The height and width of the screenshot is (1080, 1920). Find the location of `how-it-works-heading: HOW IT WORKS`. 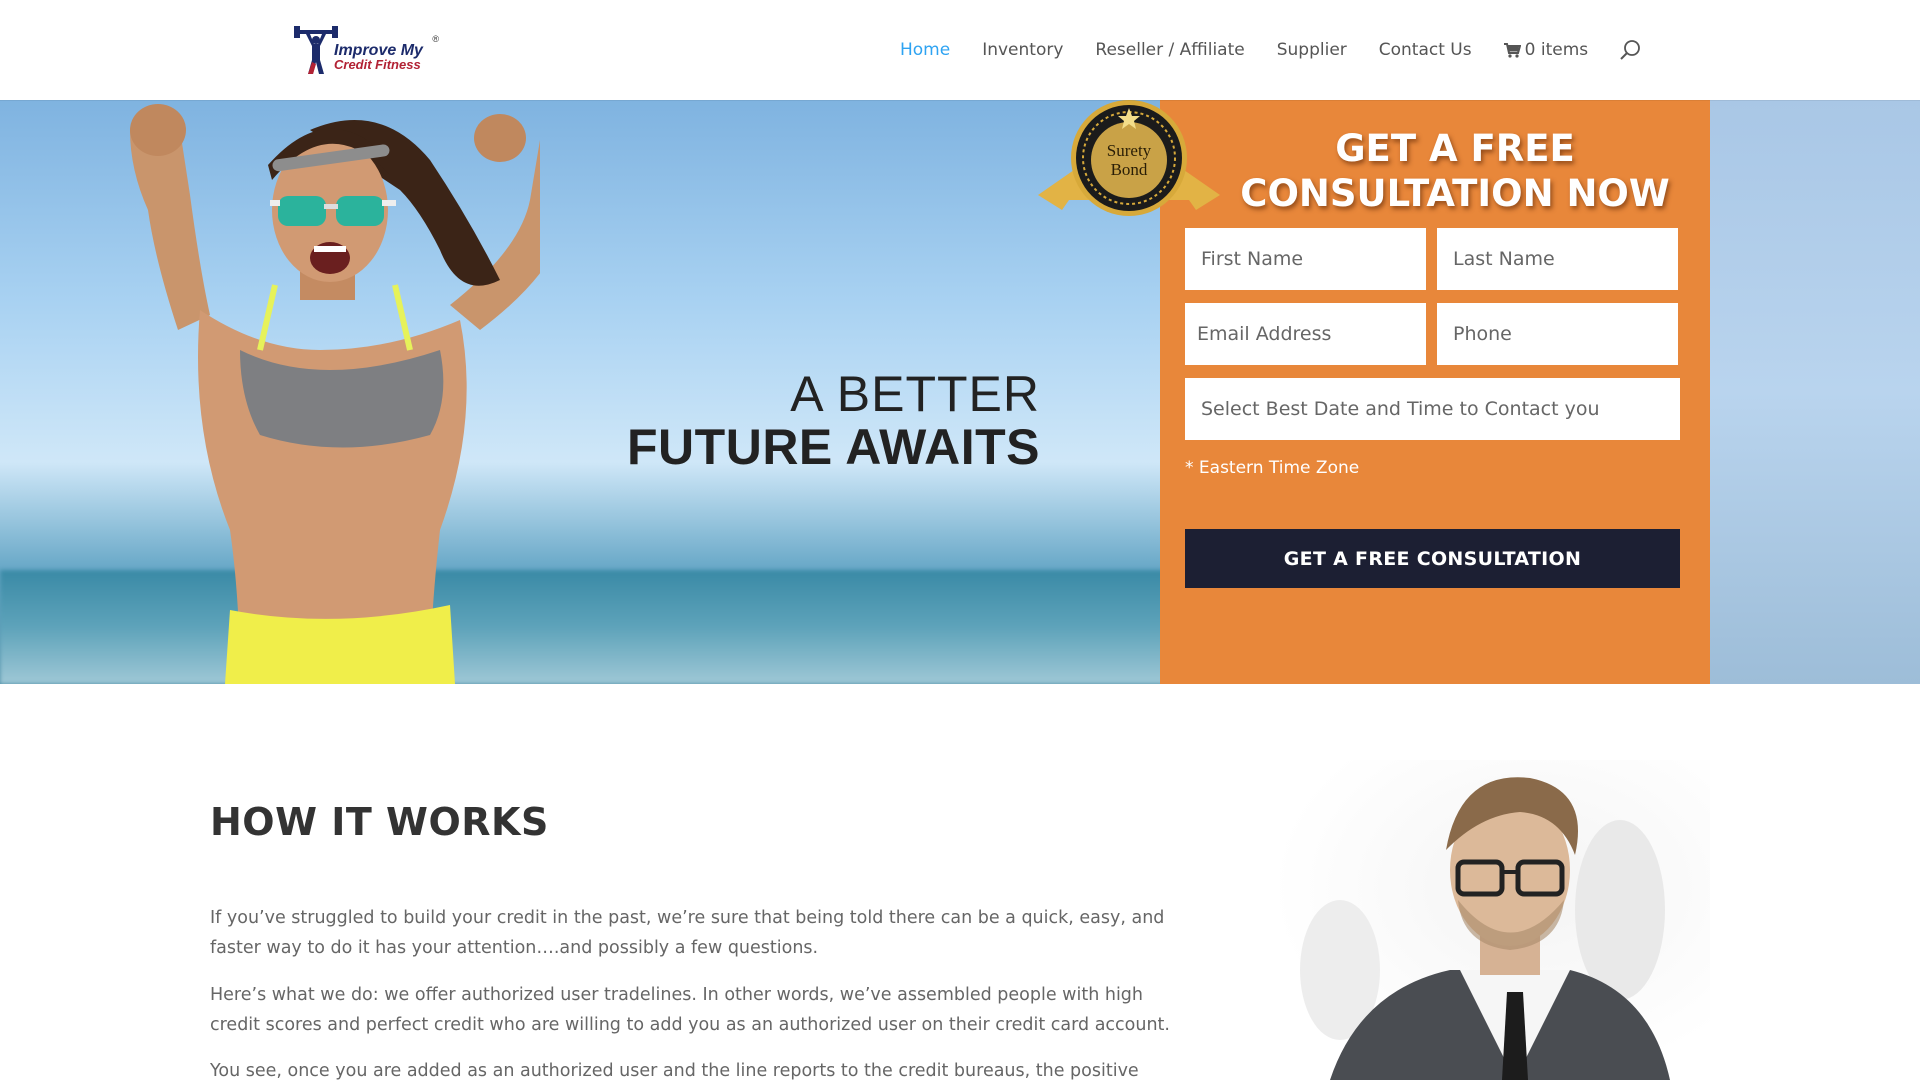

how-it-works-heading: HOW IT WORKS is located at coordinates (379, 822).